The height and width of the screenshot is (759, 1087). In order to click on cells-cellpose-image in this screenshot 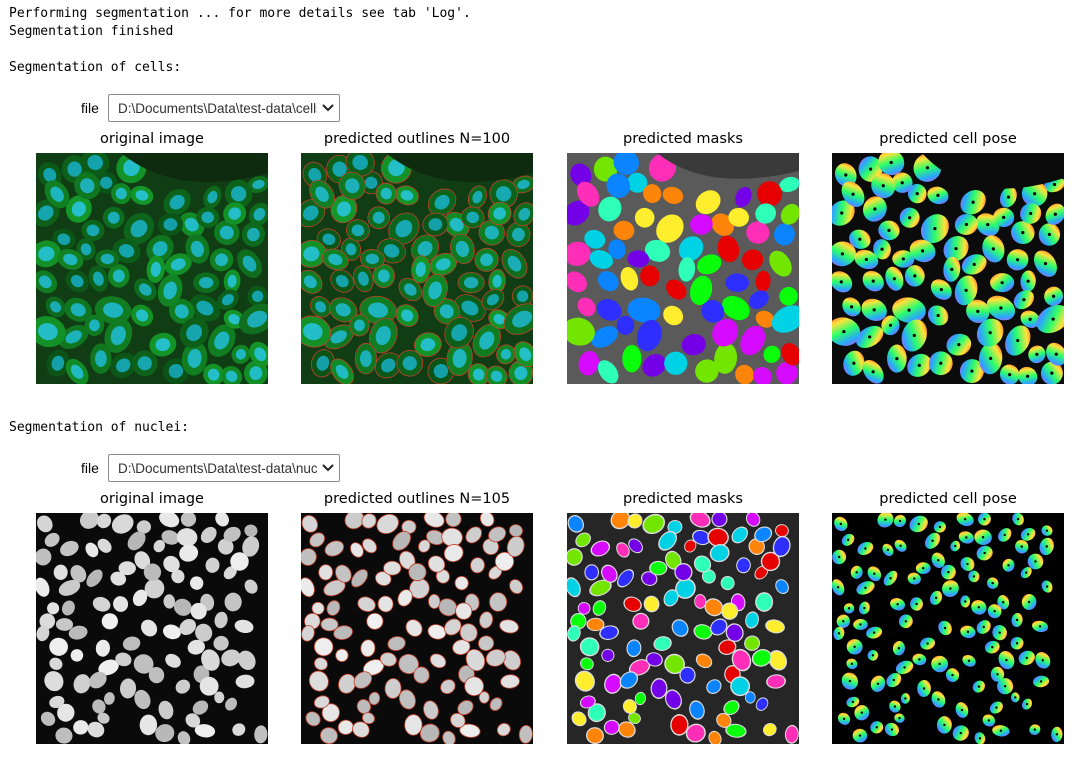, I will do `click(948, 268)`.